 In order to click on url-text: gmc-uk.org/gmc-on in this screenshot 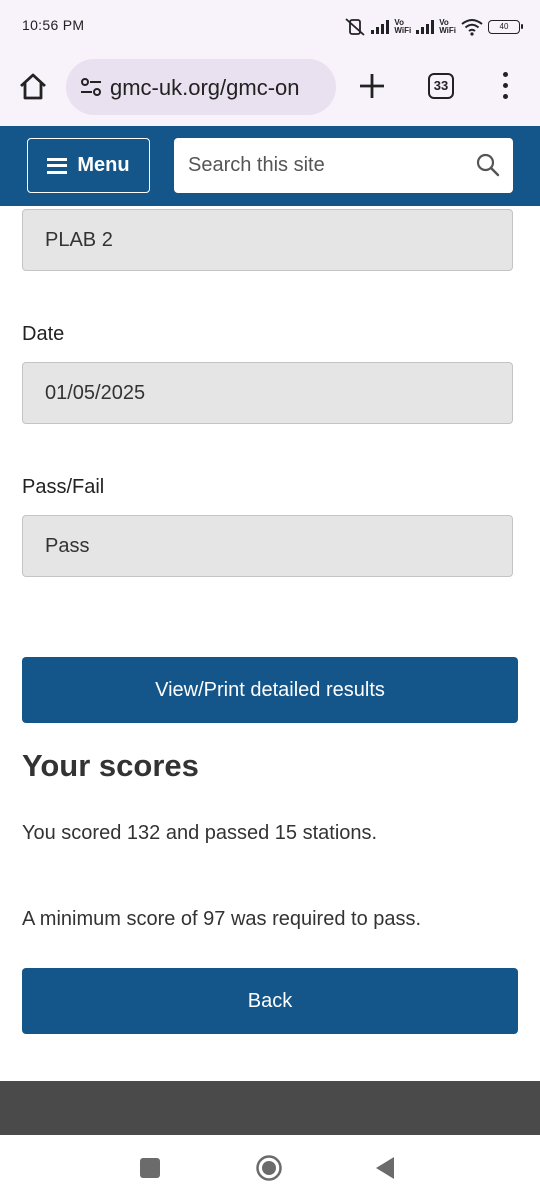, I will do `click(221, 88)`.